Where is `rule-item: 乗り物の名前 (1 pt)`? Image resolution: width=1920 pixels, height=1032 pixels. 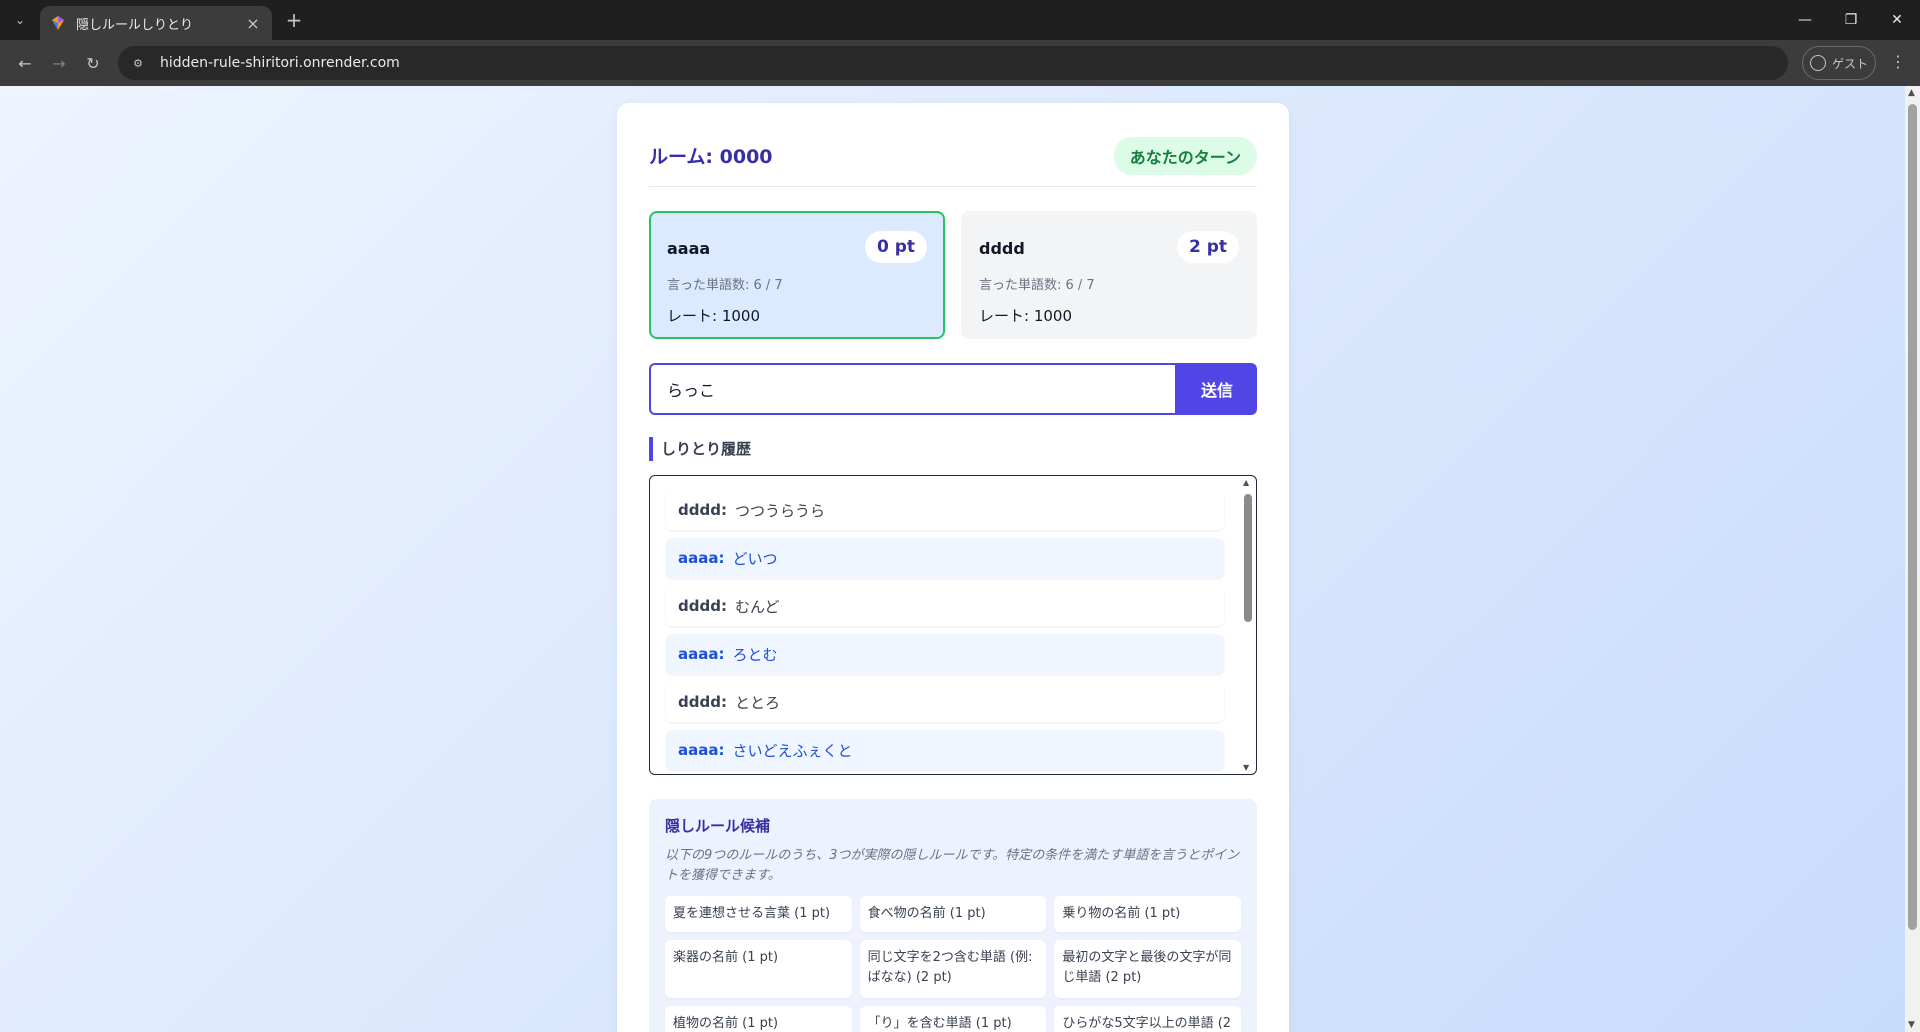
rule-item: 乗り物の名前 (1 pt) is located at coordinates (1147, 914).